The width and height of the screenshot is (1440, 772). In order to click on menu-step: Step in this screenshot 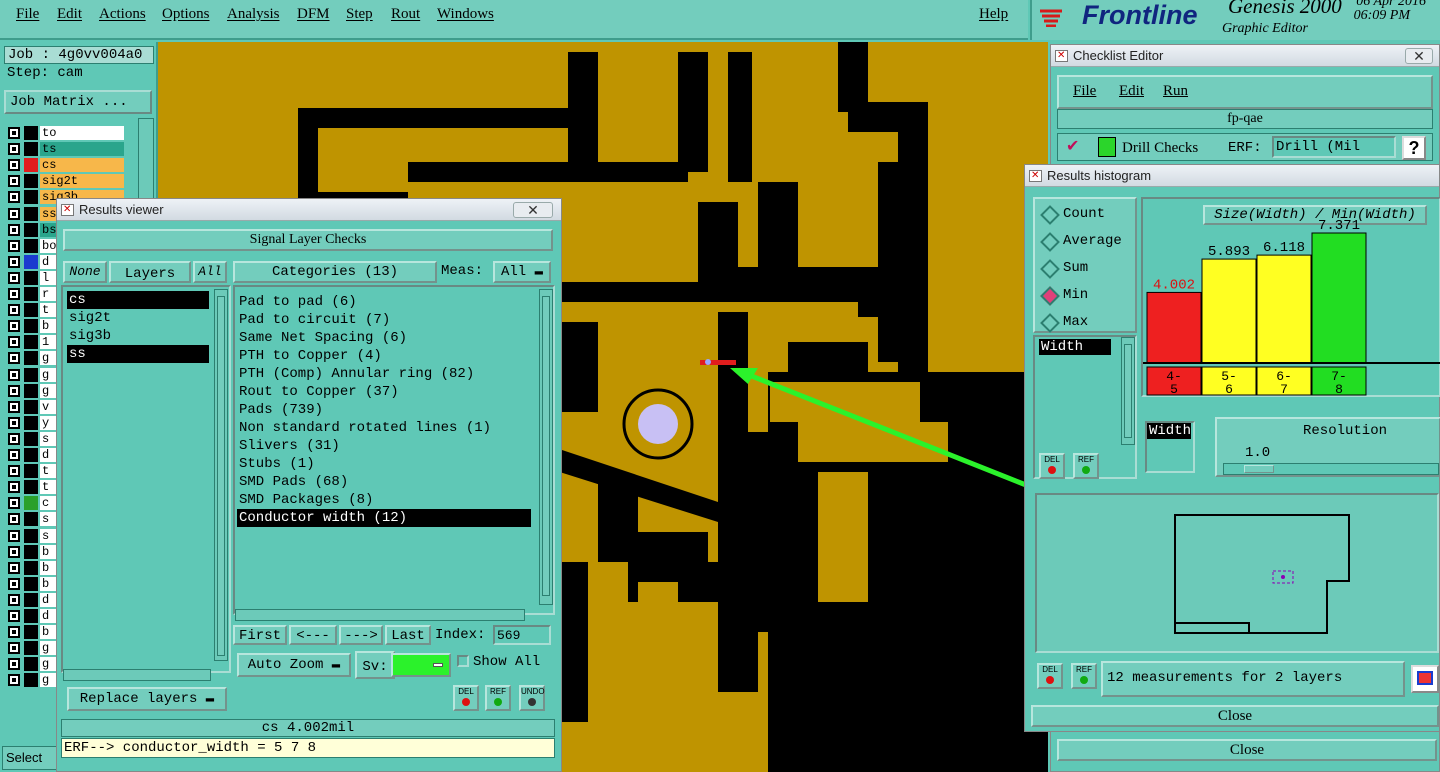, I will do `click(359, 14)`.